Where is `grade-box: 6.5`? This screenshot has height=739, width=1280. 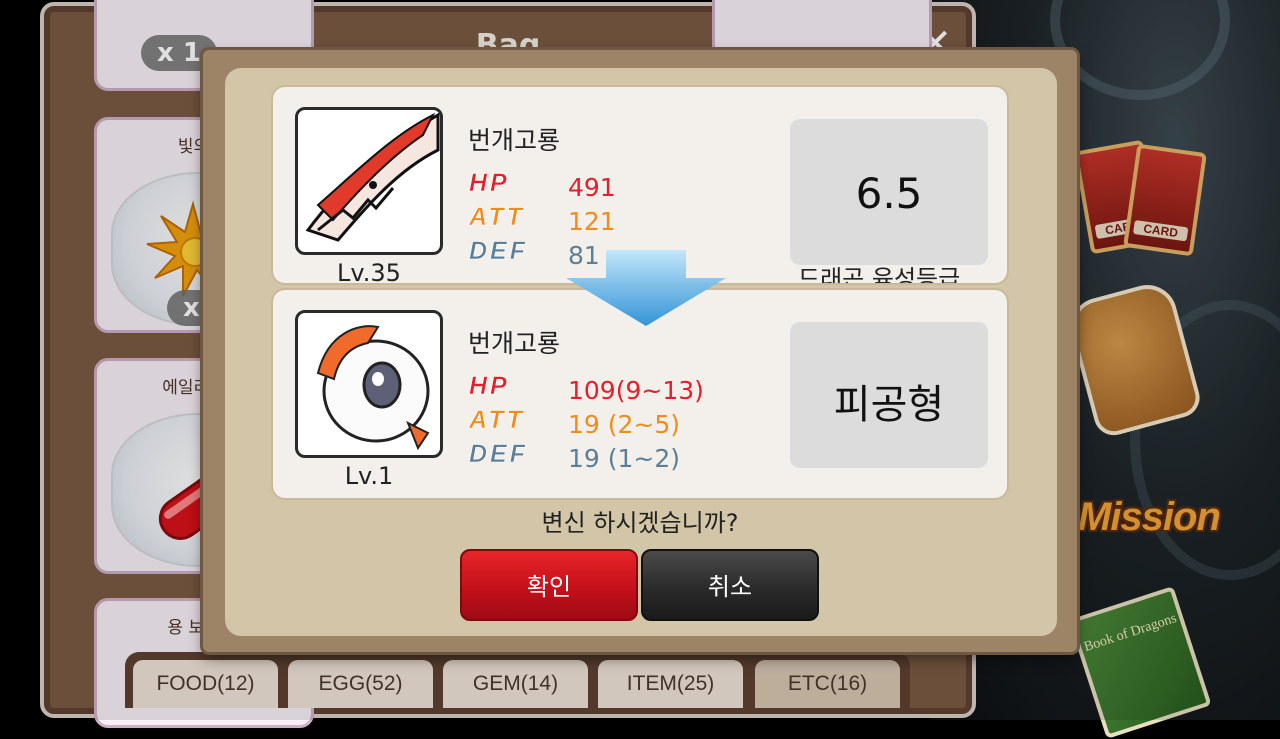 grade-box: 6.5 is located at coordinates (889, 192).